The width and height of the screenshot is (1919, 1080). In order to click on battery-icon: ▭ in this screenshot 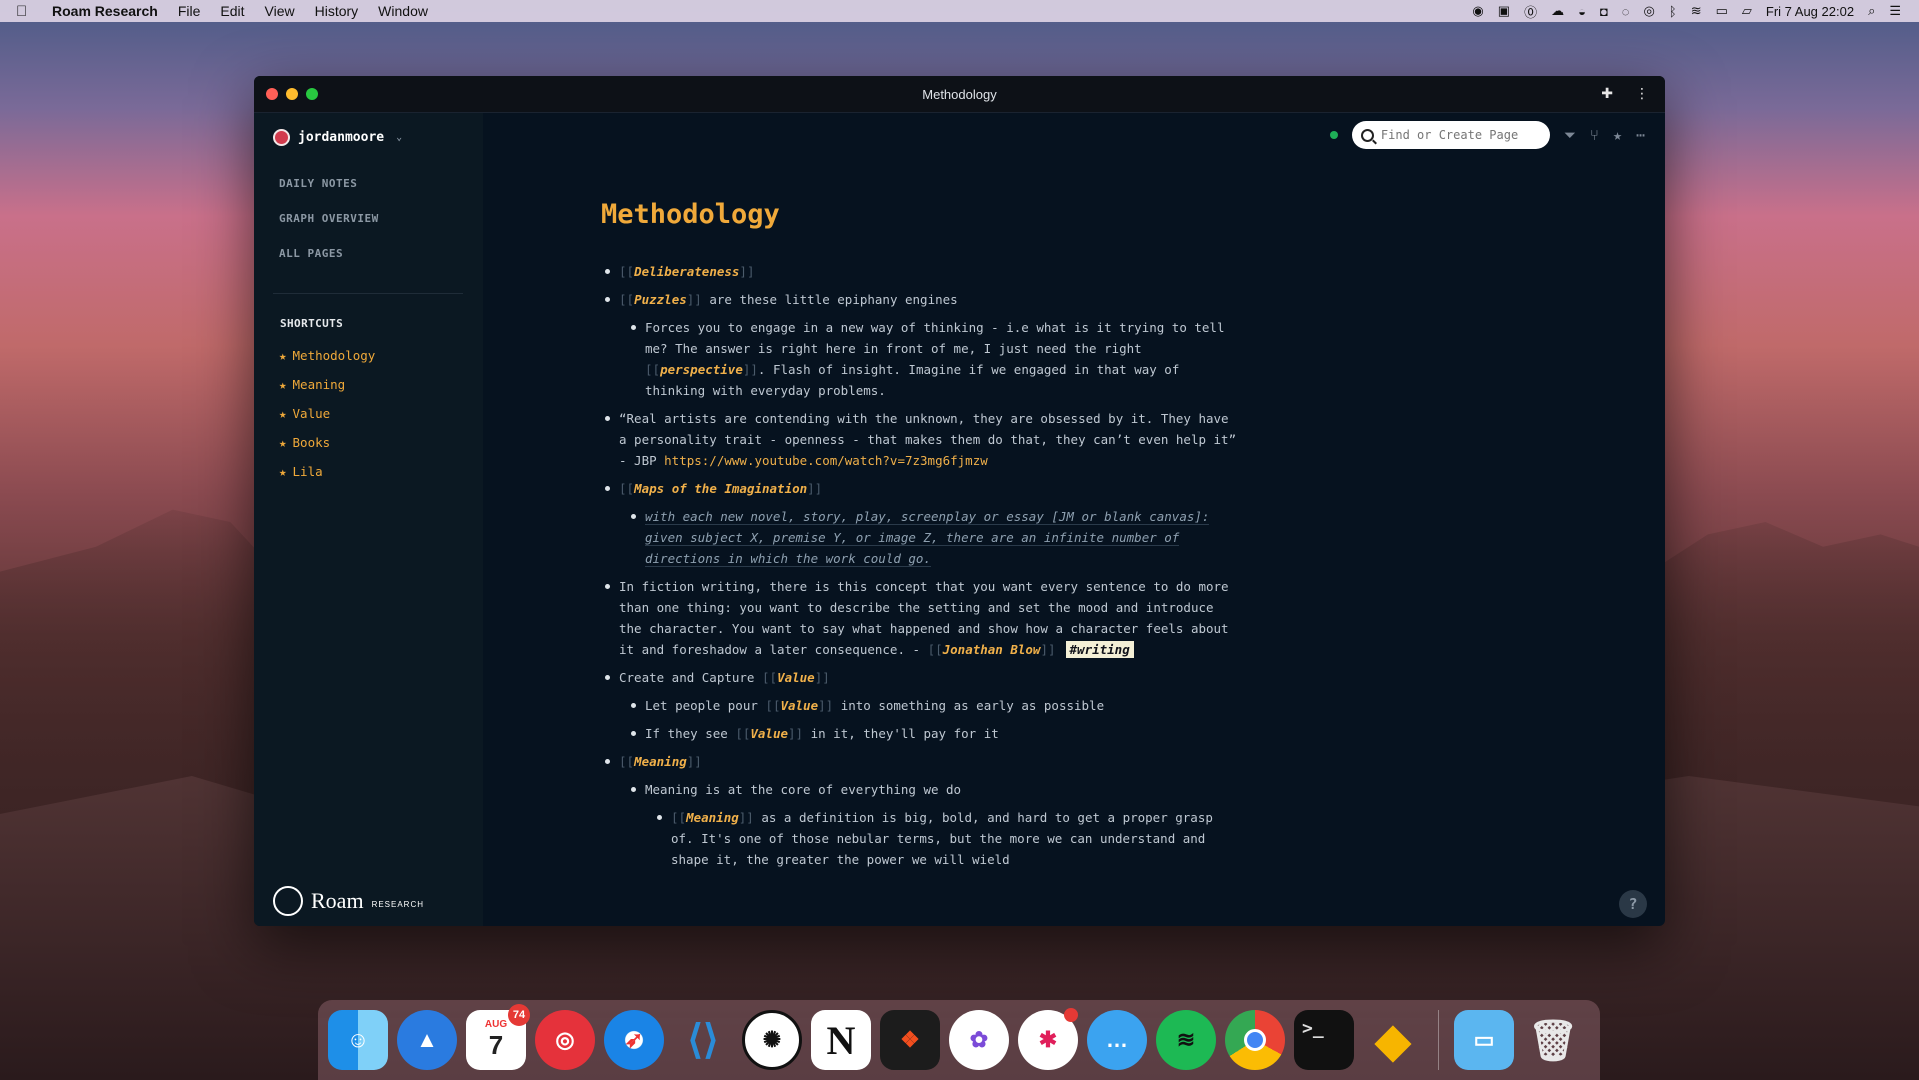, I will do `click(1722, 11)`.